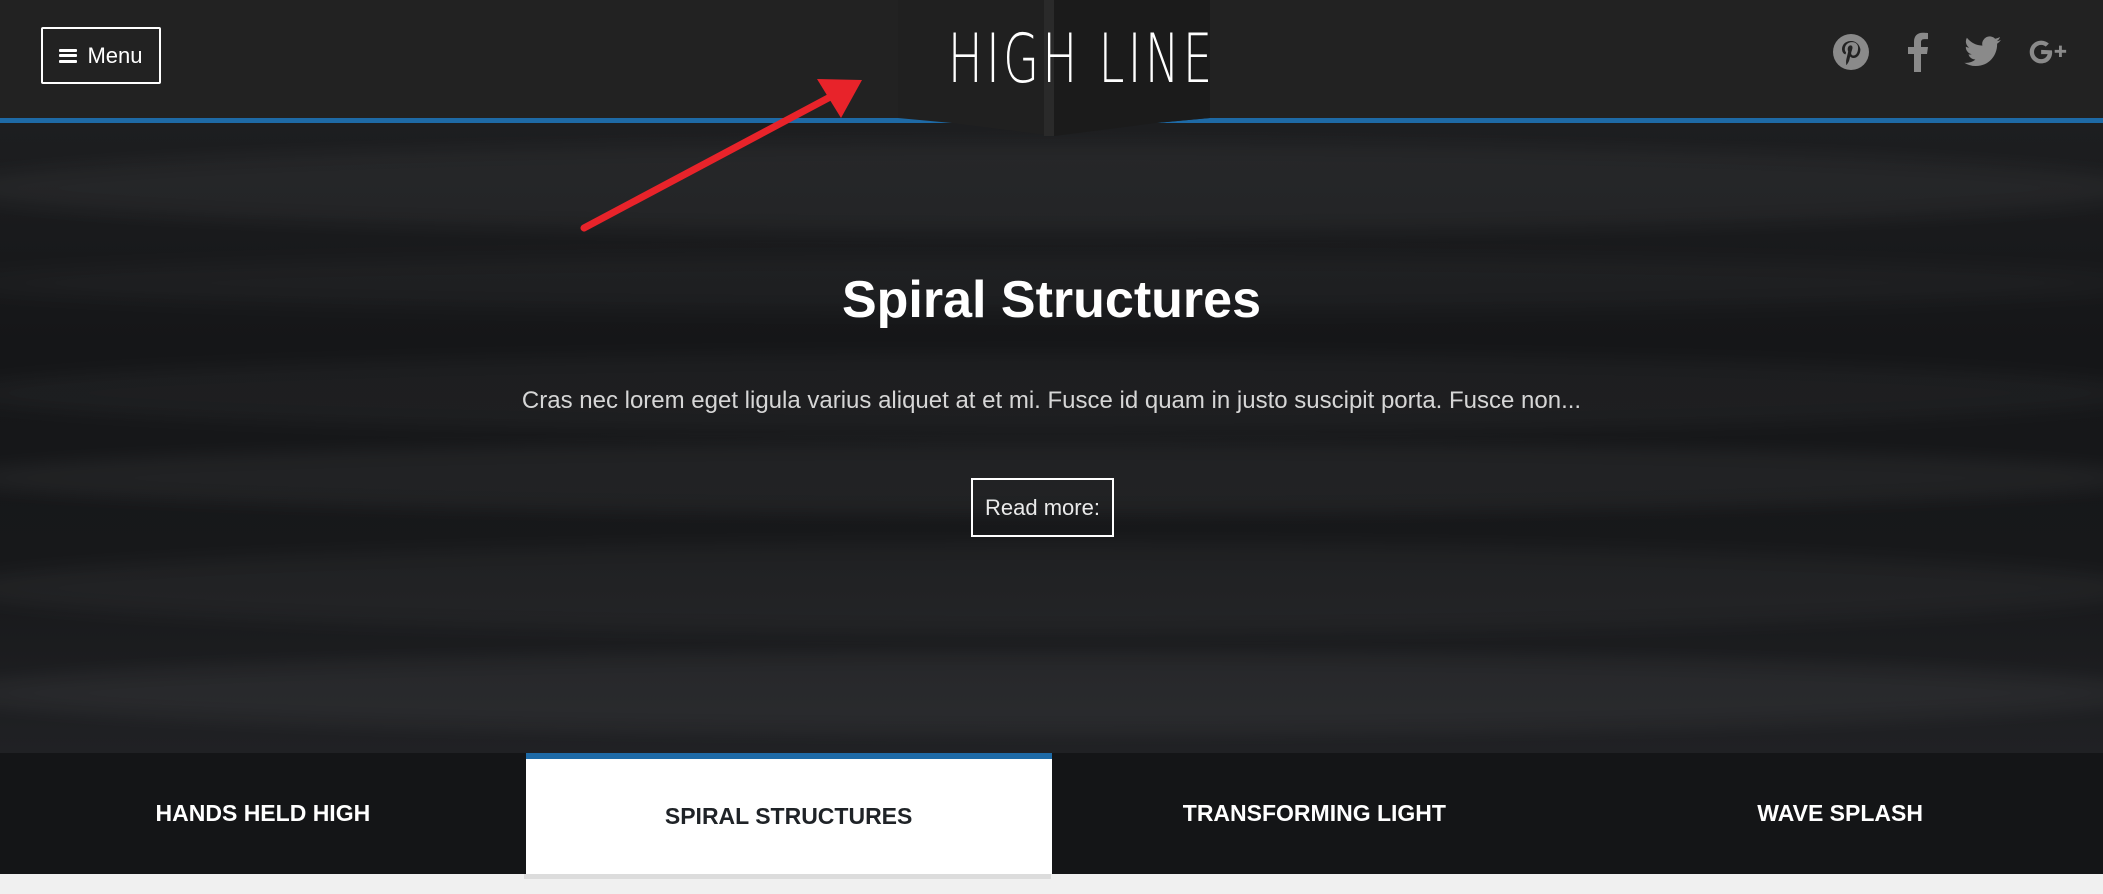 The height and width of the screenshot is (894, 2103). Describe the element at coordinates (788, 813) in the screenshot. I see `tab-spiral-structures: Spiral Structures` at that location.